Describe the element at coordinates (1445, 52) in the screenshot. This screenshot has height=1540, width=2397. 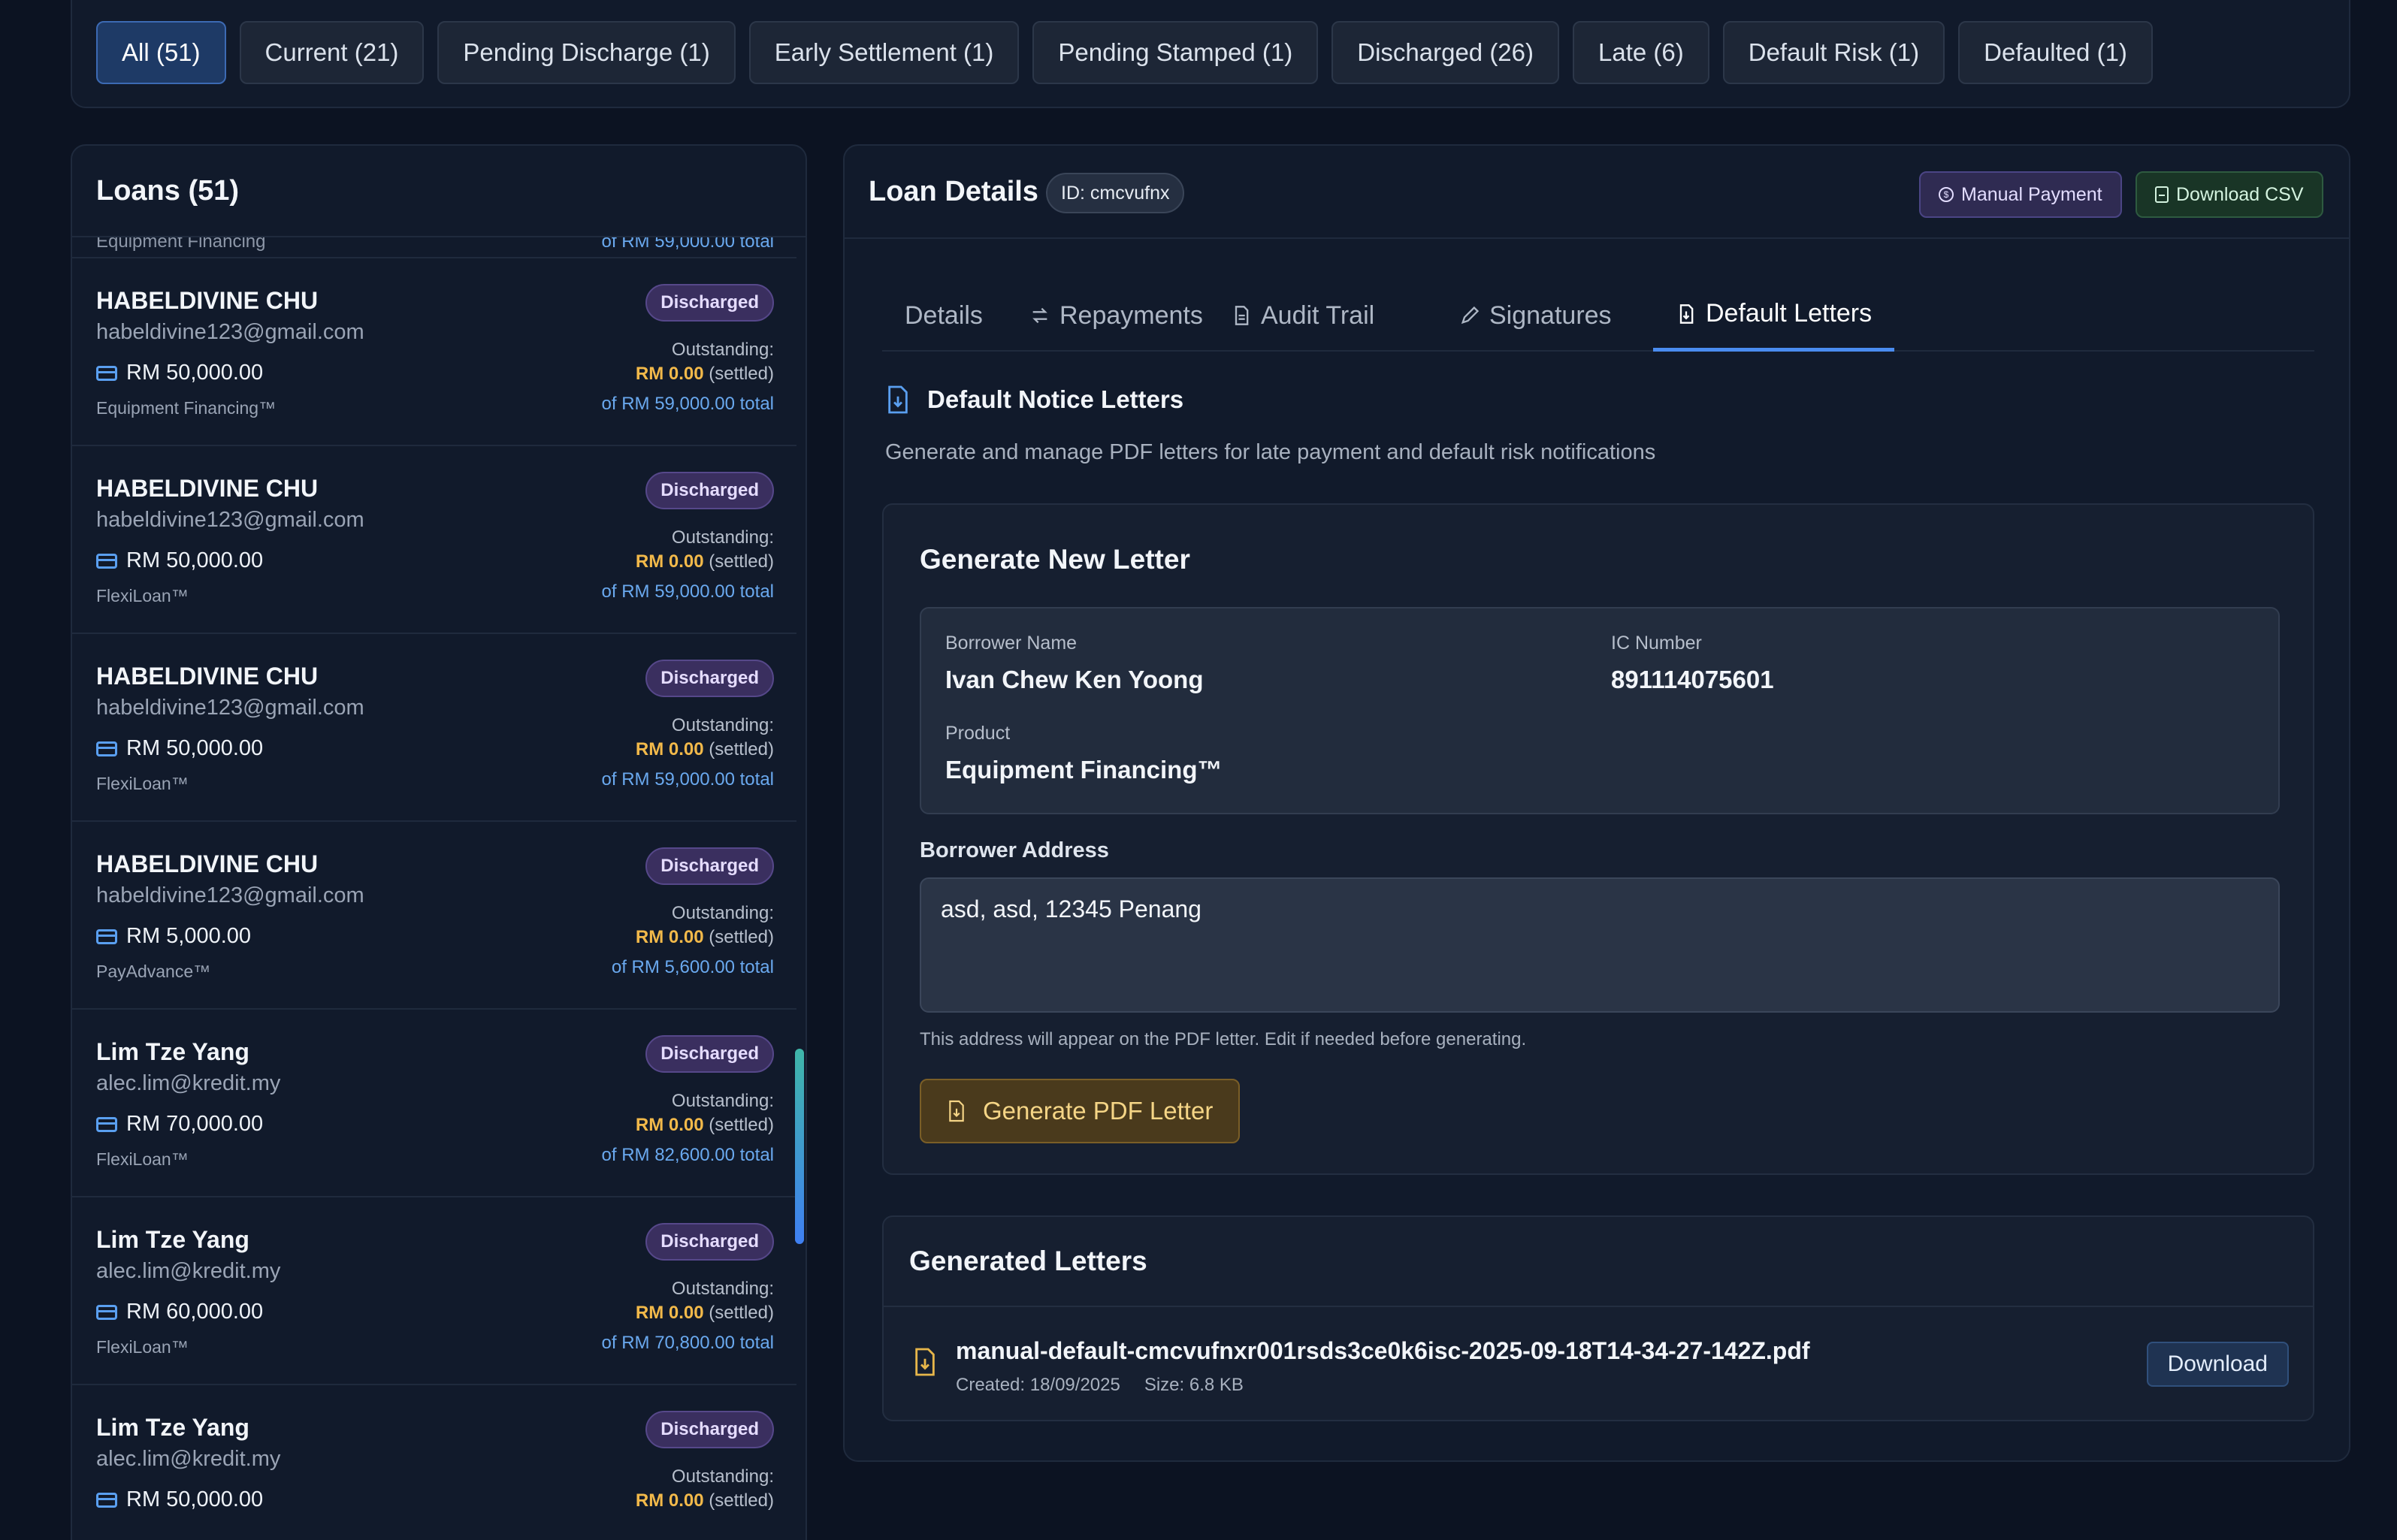
I see `filter-discharged: Discharged (26)` at that location.